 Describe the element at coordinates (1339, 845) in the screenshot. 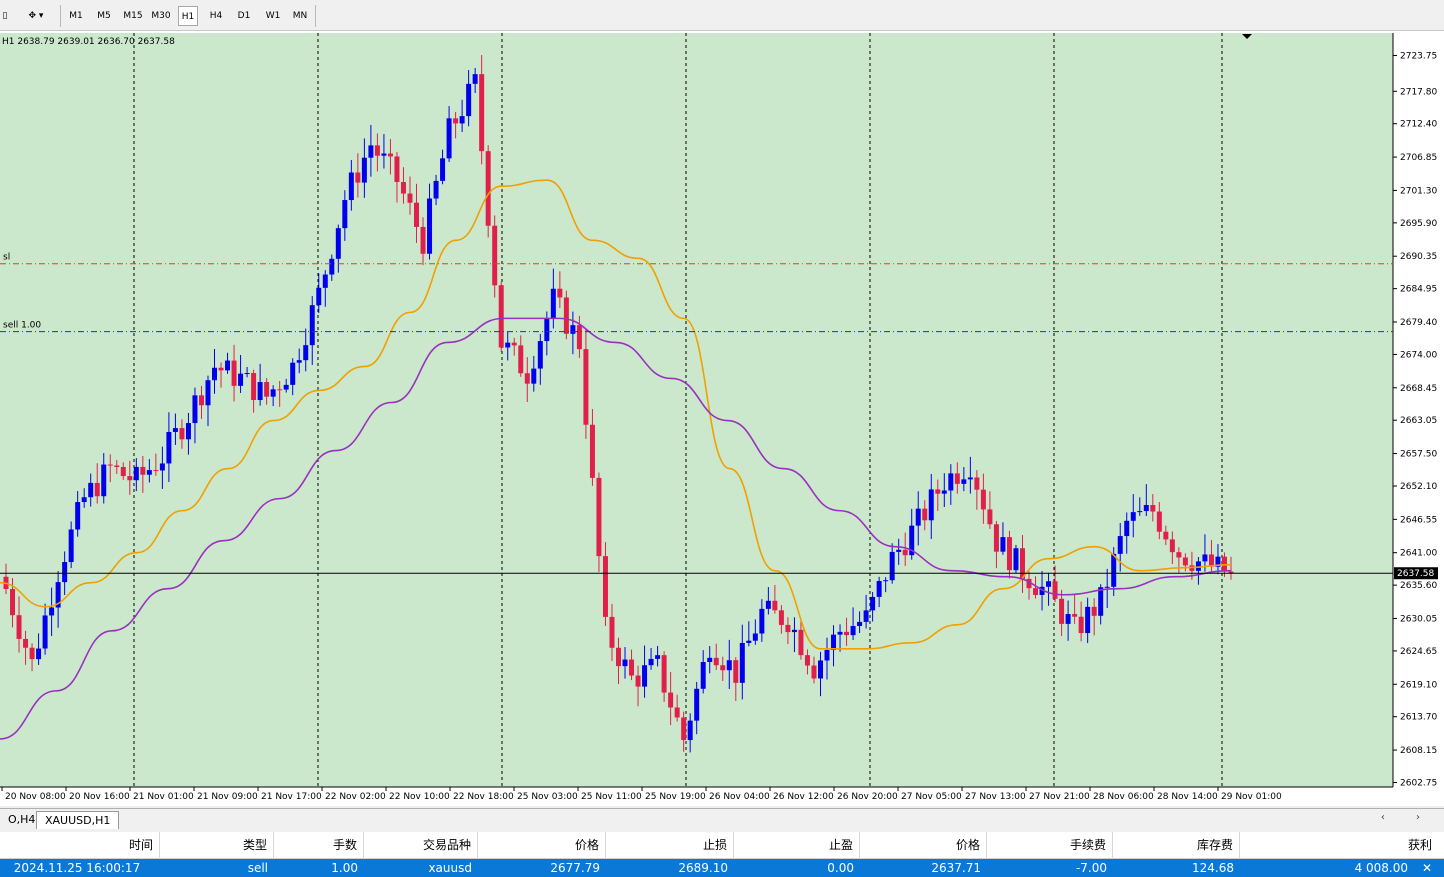

I see `terminal-column-header: 获利` at that location.